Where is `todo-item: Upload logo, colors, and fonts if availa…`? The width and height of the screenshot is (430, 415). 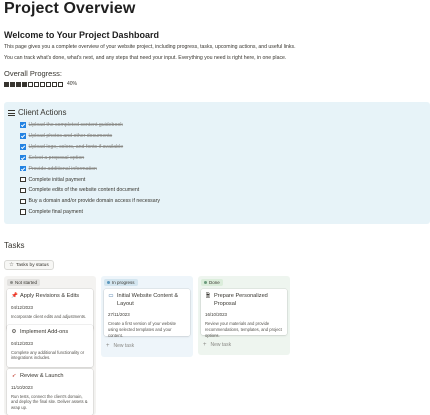
todo-item: Upload logo, colors, and fonts if availa… is located at coordinates (71, 147).